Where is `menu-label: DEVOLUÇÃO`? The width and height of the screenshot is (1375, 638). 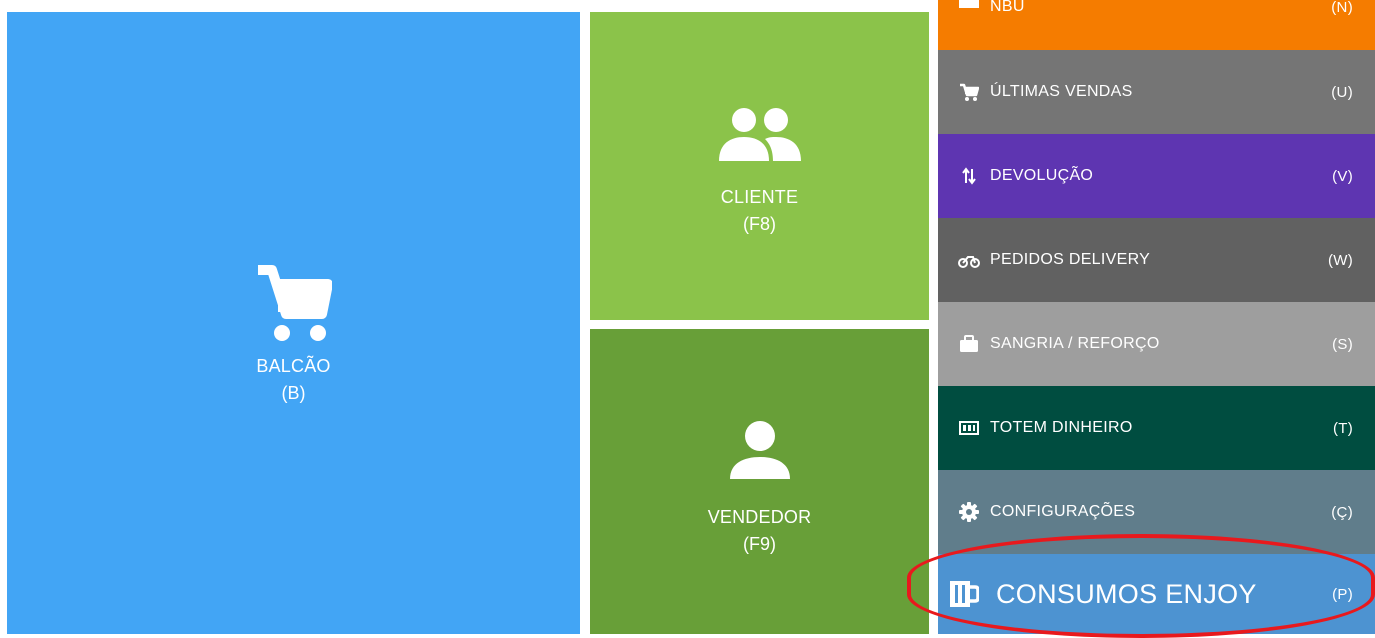
menu-label: DEVOLUÇÃO is located at coordinates (1042, 175).